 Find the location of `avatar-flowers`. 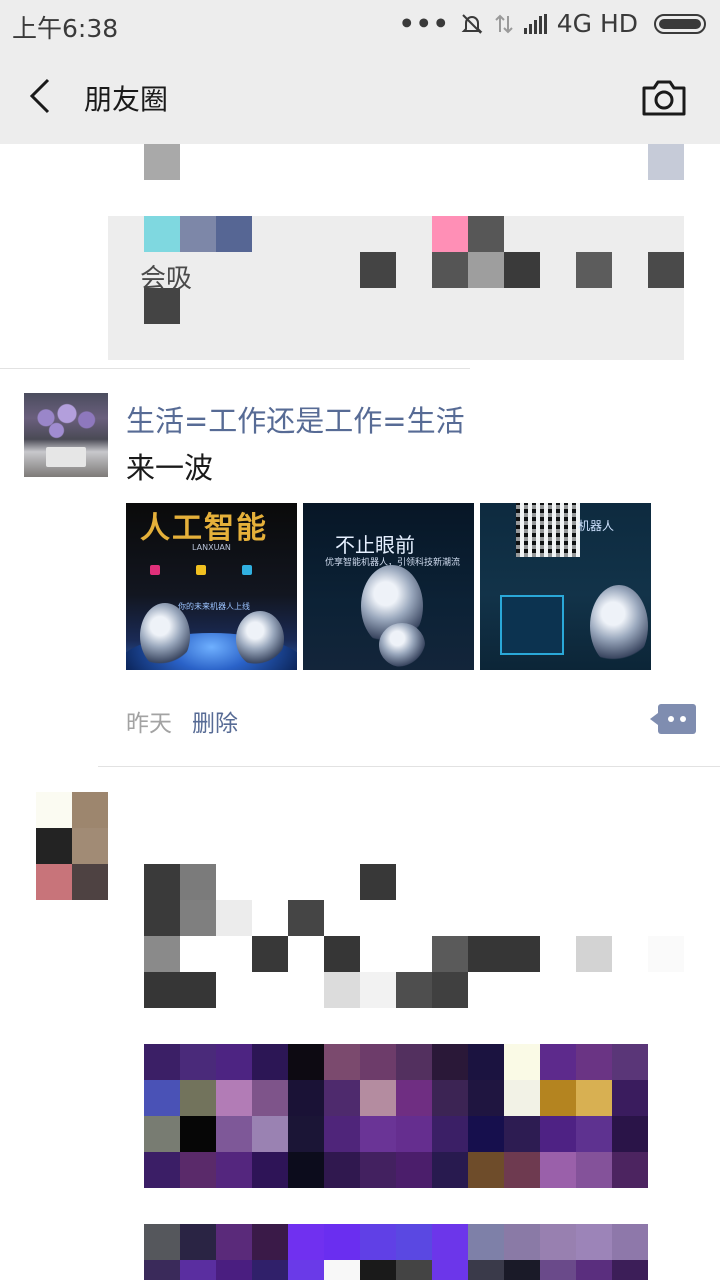

avatar-flowers is located at coordinates (67, 422).